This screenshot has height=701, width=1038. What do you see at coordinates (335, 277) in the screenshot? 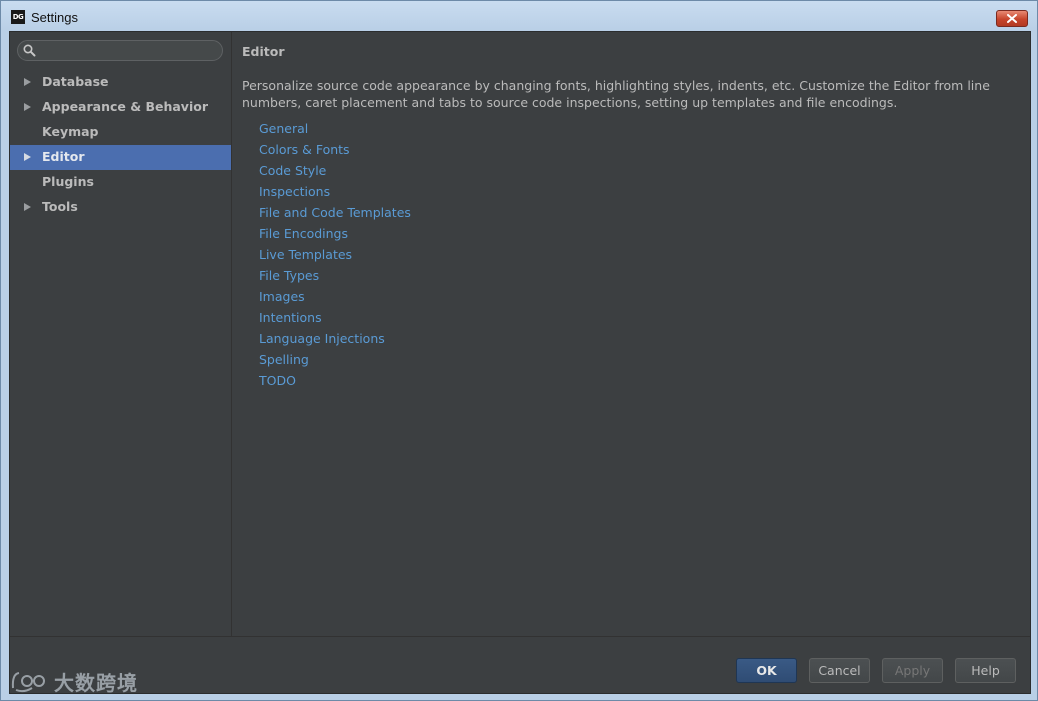
I see `link-file-types: File Types` at bounding box center [335, 277].